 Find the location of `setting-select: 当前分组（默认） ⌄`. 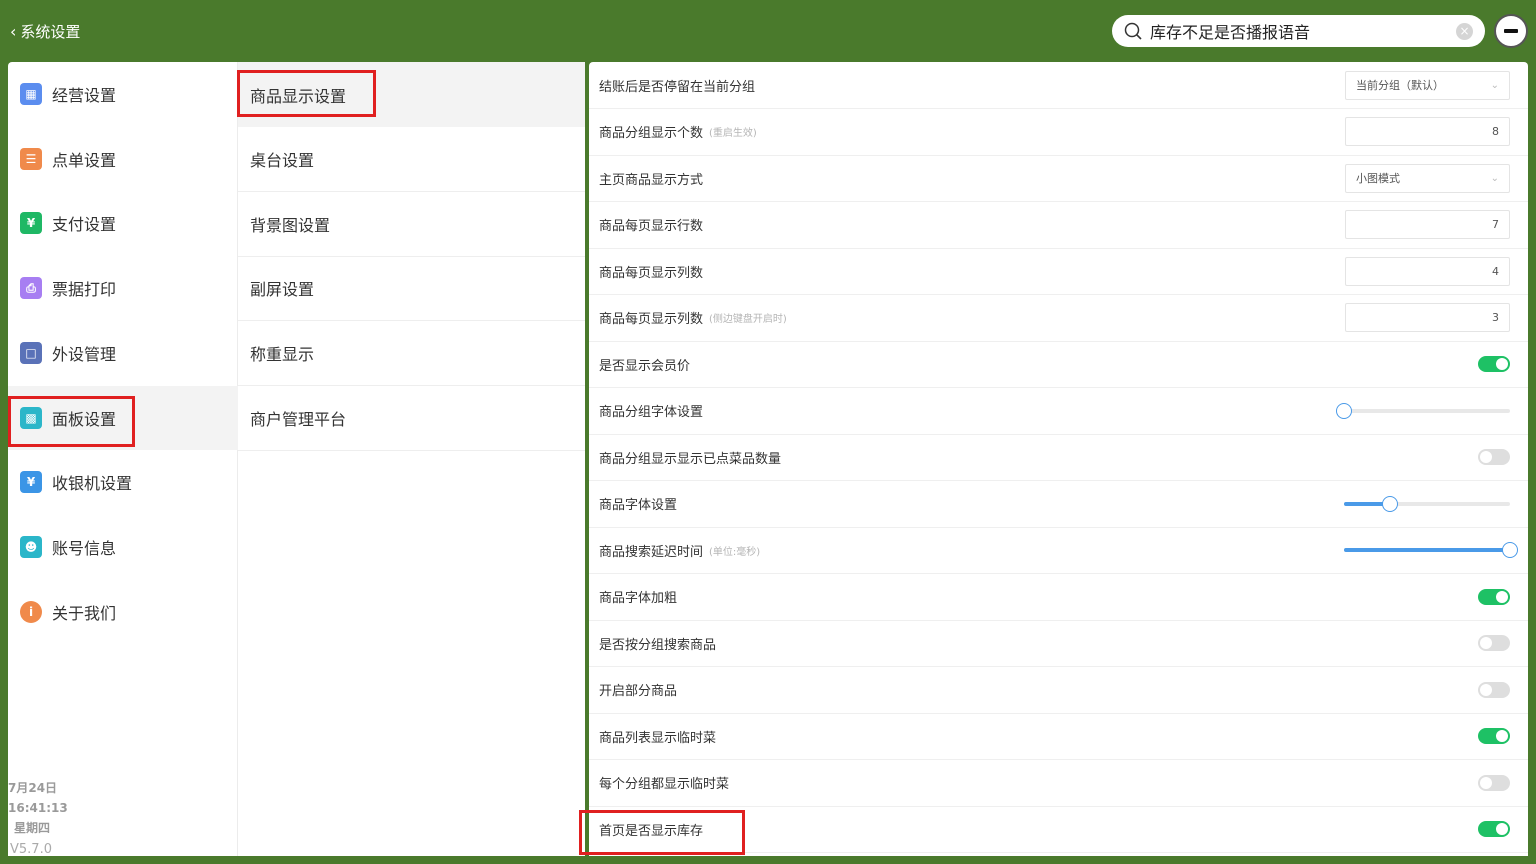

setting-select: 当前分组（默认） ⌄ is located at coordinates (1427, 85).